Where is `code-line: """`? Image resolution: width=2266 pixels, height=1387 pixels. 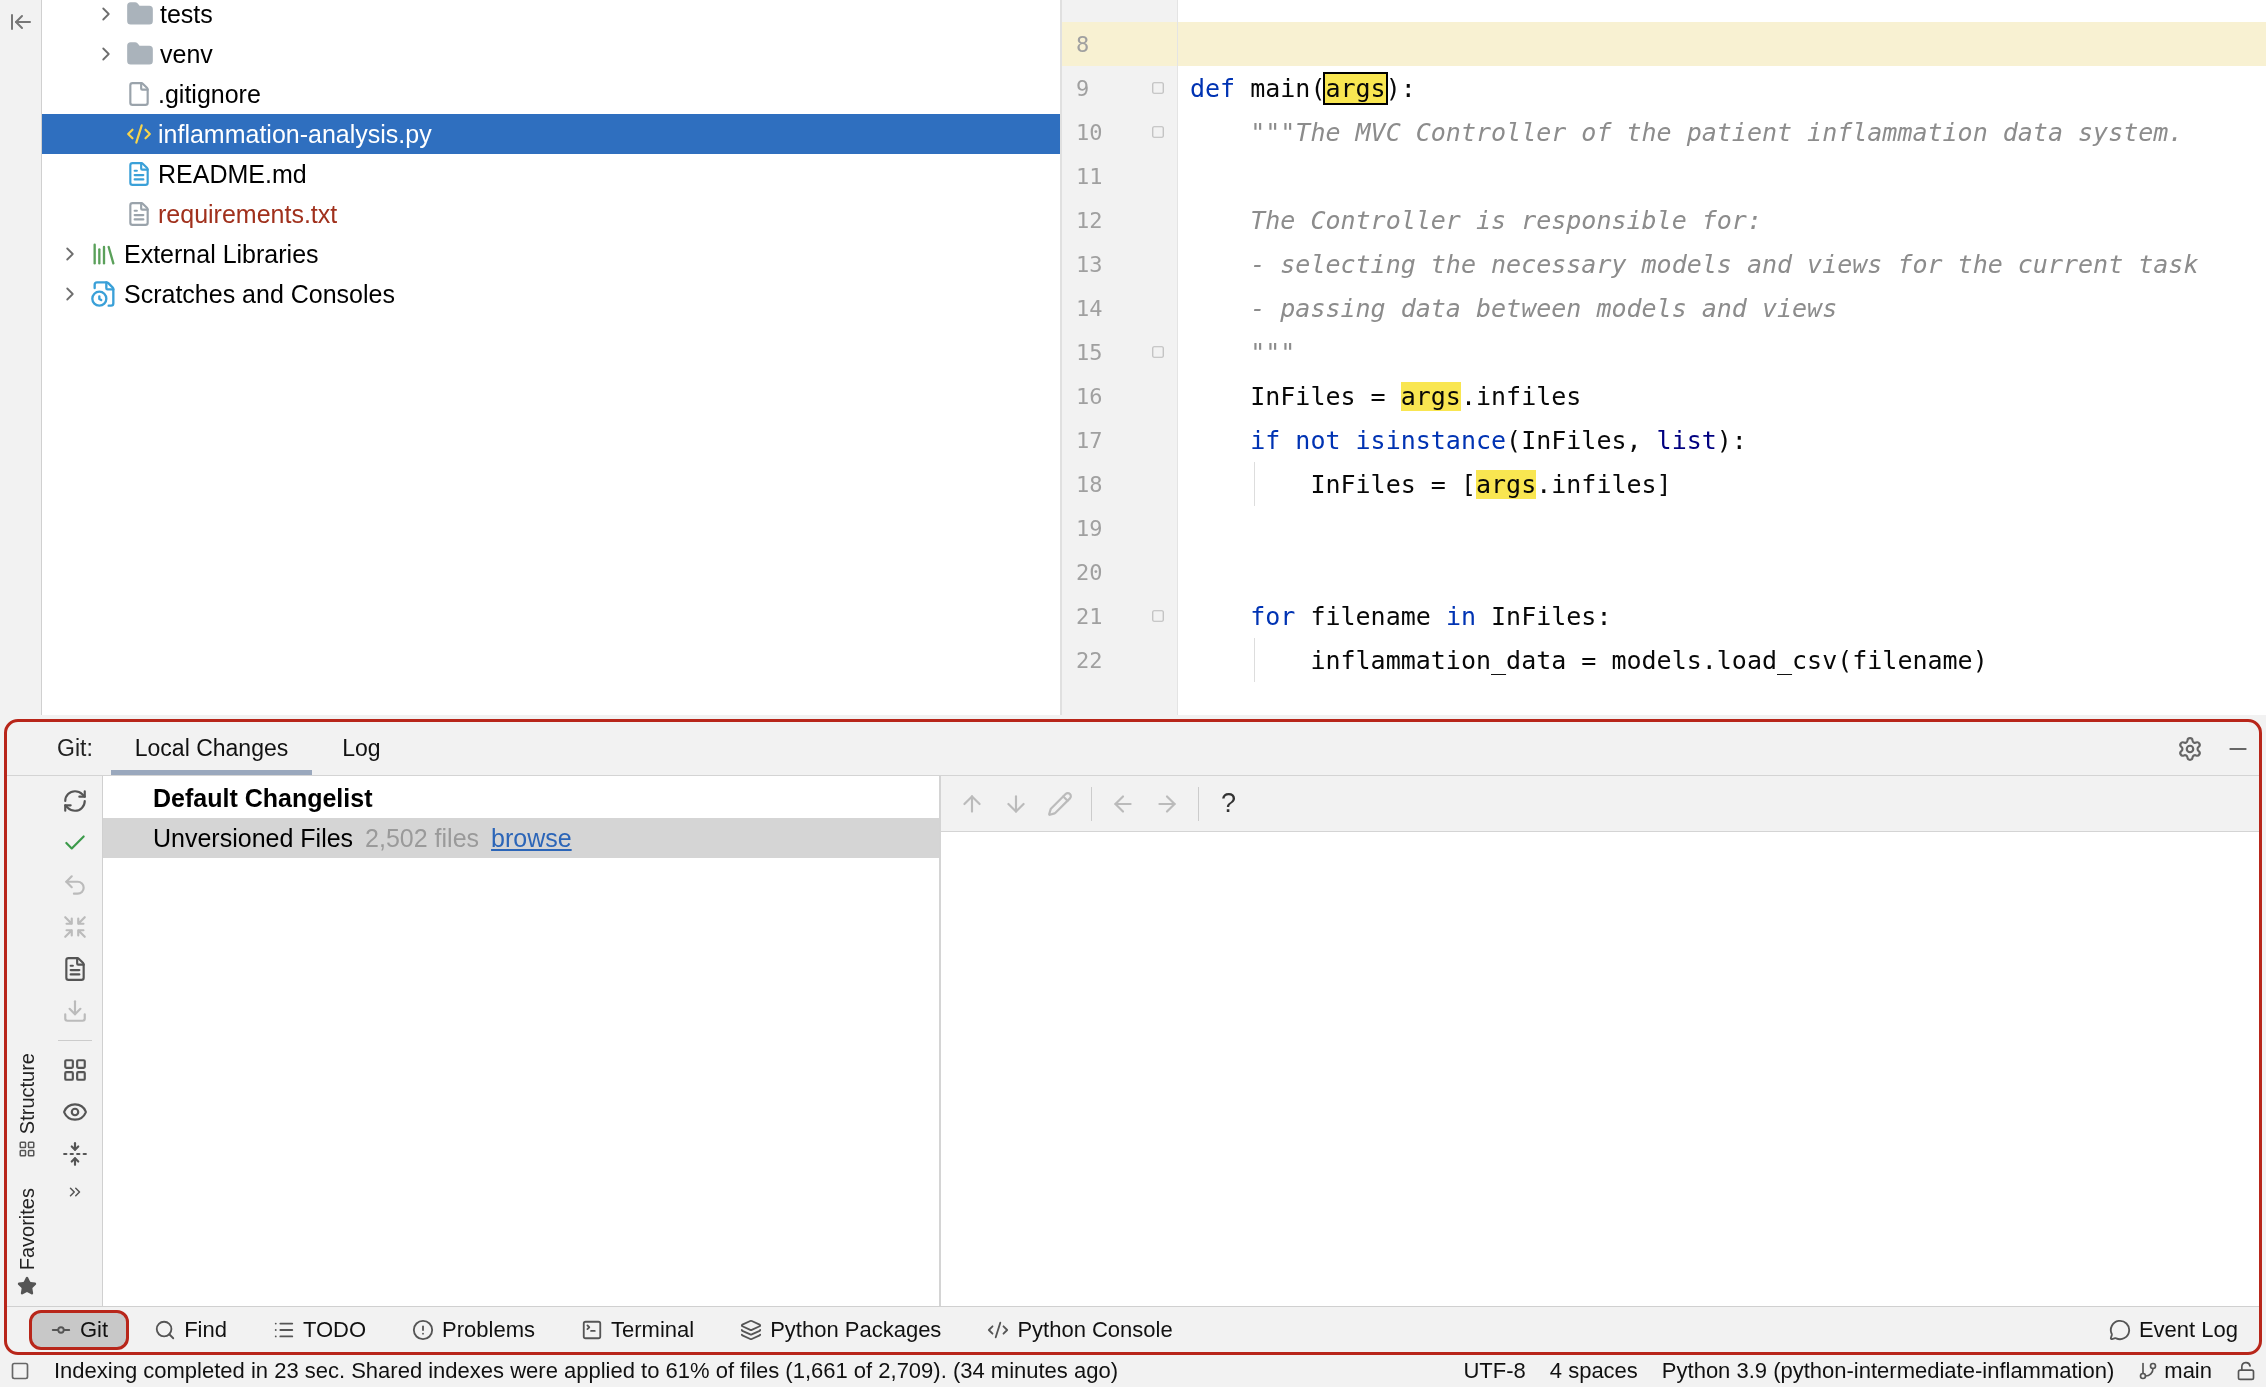 code-line: """ is located at coordinates (1272, 352).